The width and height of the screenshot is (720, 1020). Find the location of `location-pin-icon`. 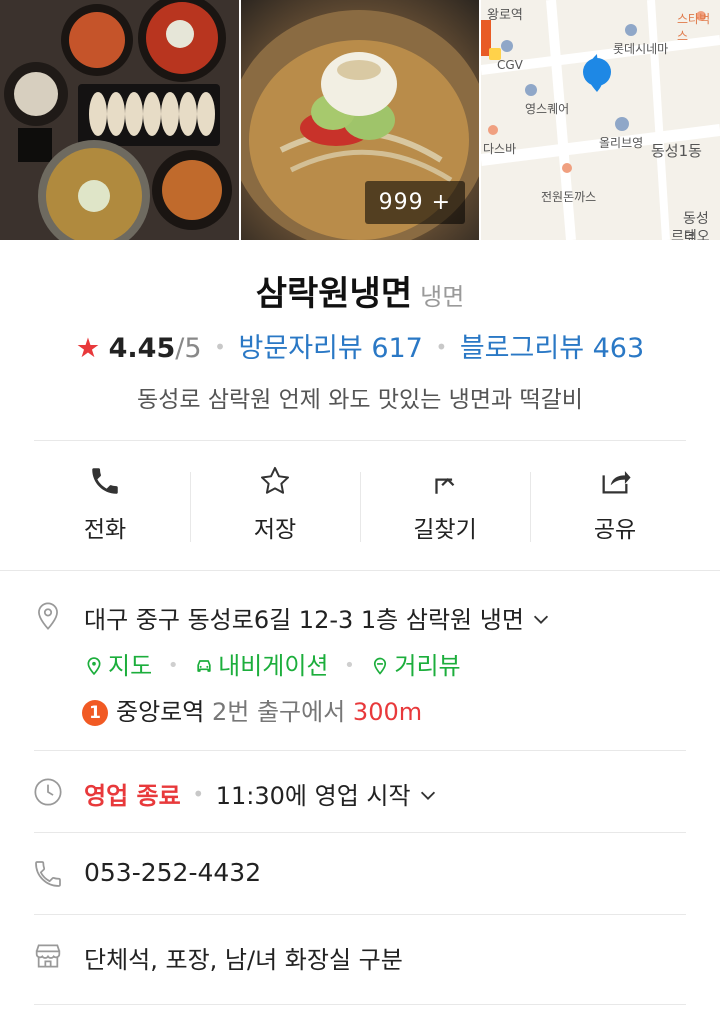

location-pin-icon is located at coordinates (48, 616).